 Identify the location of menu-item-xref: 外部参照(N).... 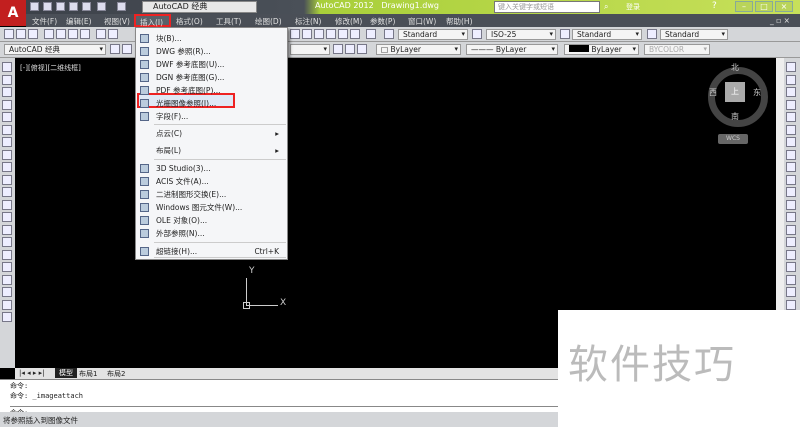
(211, 233).